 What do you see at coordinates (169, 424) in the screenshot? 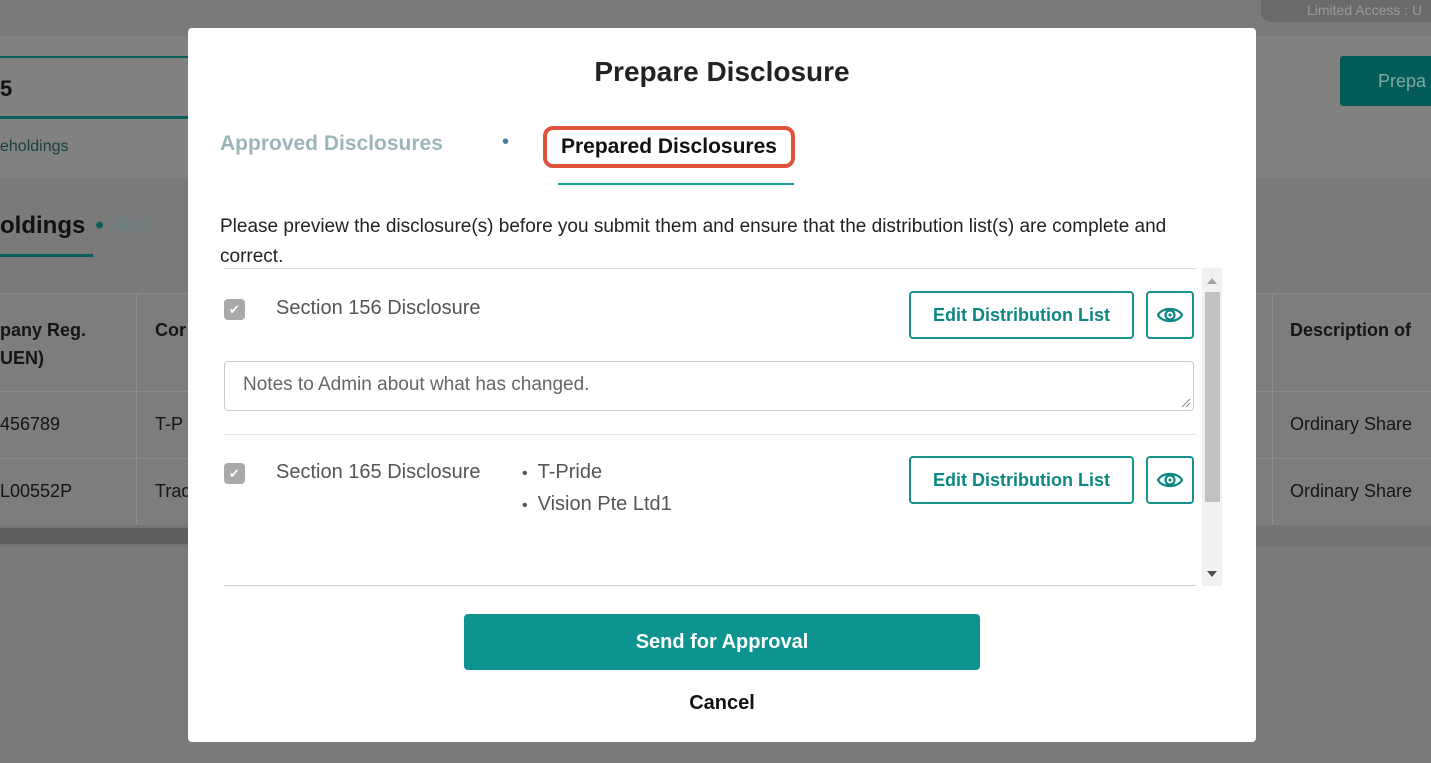
I see `cell-company: T-P` at bounding box center [169, 424].